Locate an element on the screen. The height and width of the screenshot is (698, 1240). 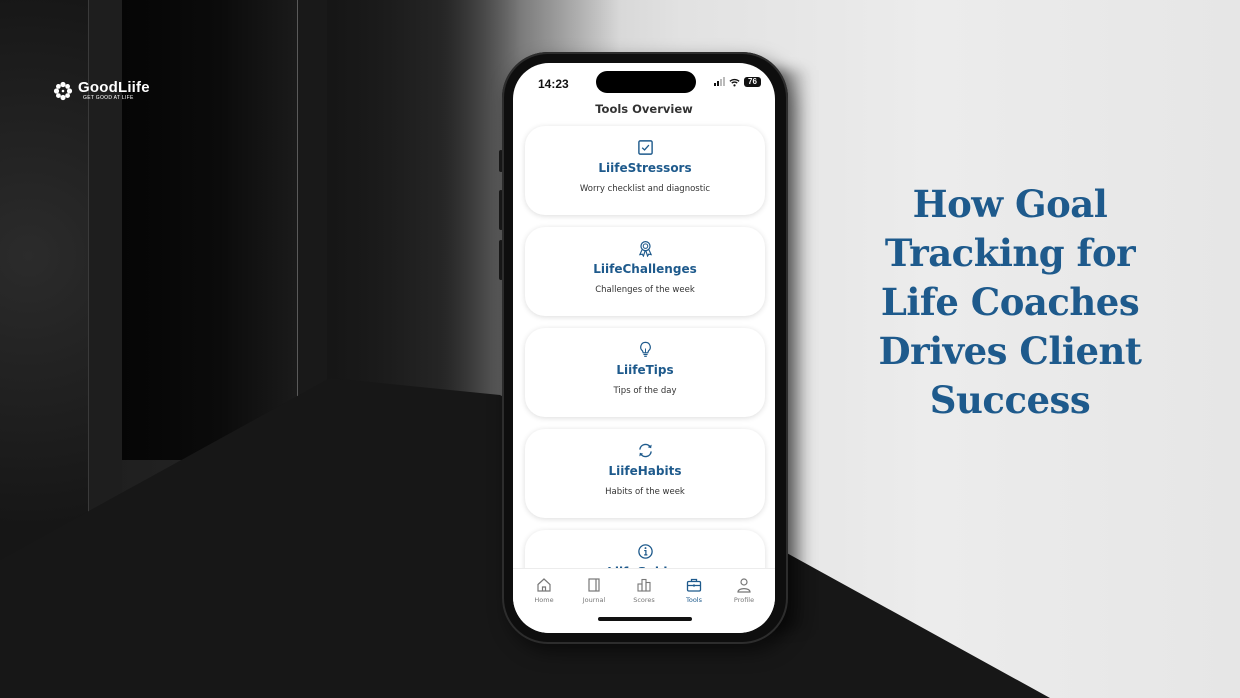
briefcase-icon is located at coordinates (694, 585).